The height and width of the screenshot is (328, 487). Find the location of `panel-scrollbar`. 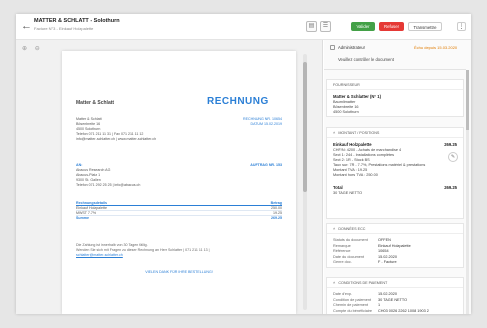

panel-scrollbar is located at coordinates (467, 192).